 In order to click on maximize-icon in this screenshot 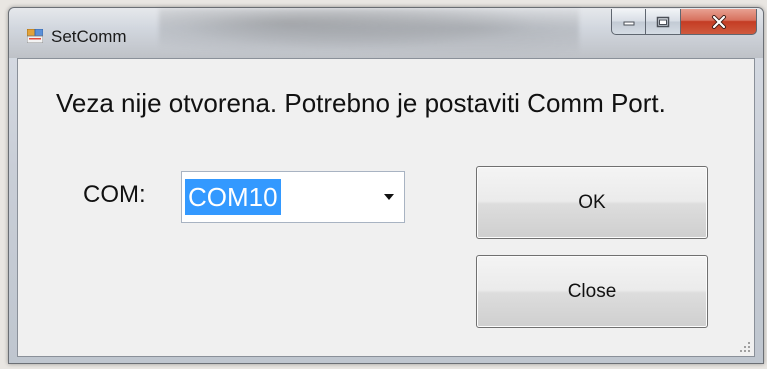, I will do `click(663, 21)`.